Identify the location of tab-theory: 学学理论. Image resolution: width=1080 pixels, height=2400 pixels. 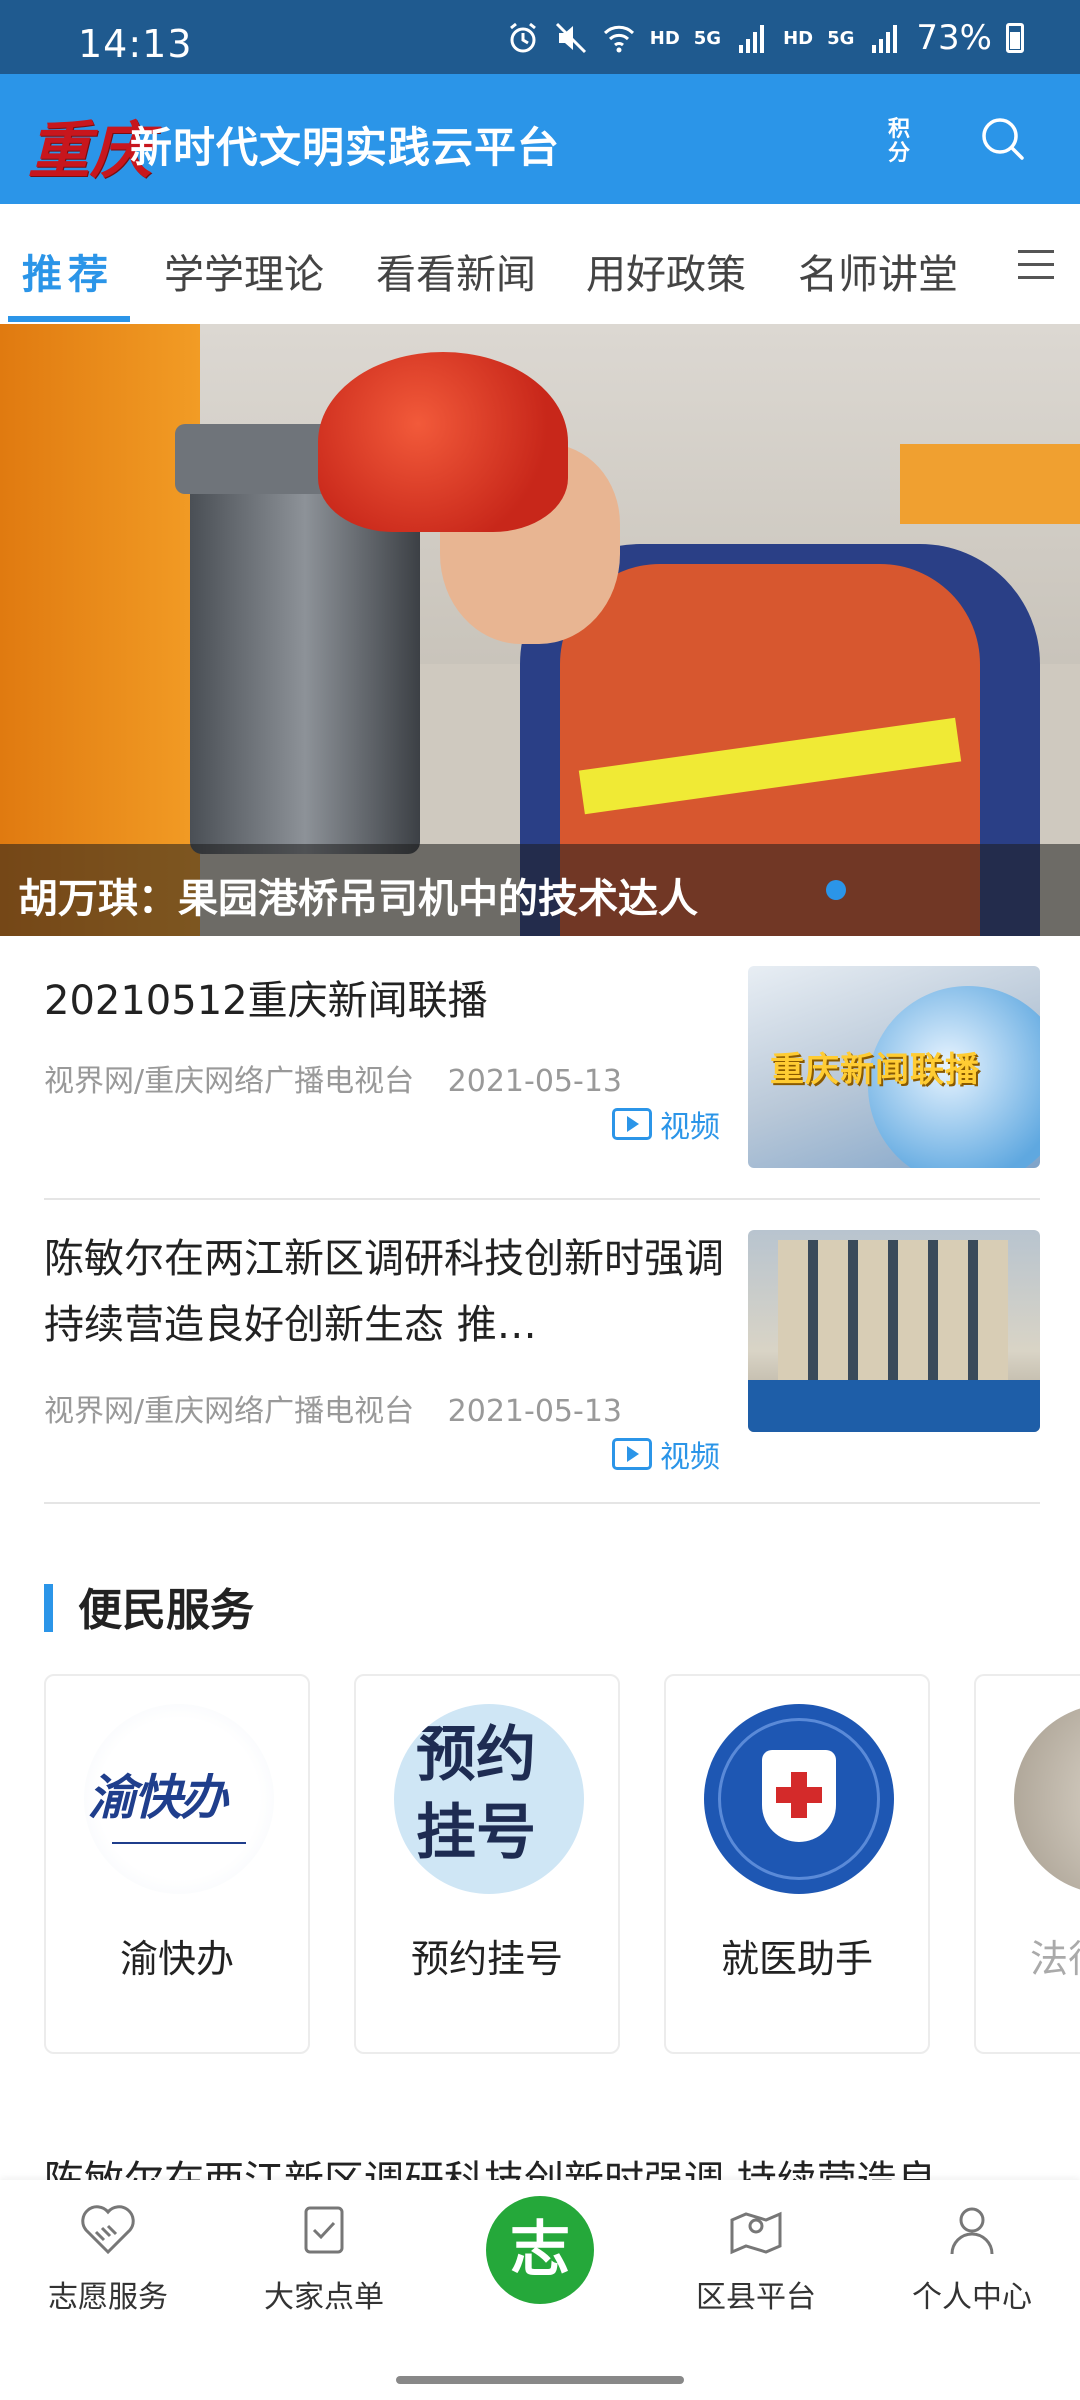
(244, 271).